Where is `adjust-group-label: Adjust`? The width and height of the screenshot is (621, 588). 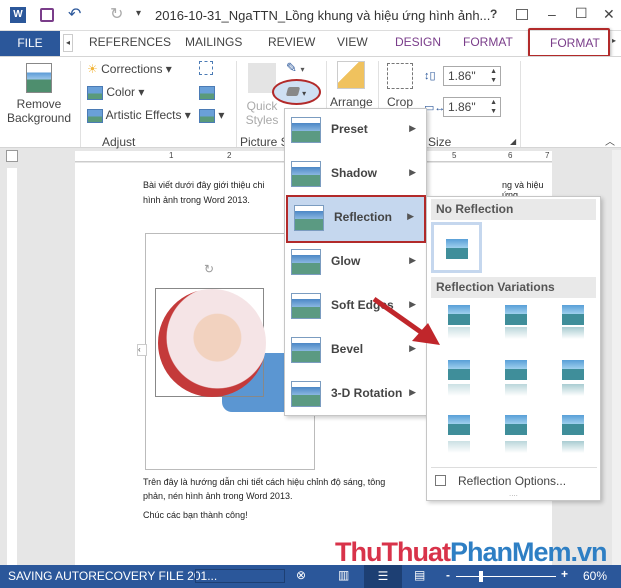 adjust-group-label: Adjust is located at coordinates (119, 142).